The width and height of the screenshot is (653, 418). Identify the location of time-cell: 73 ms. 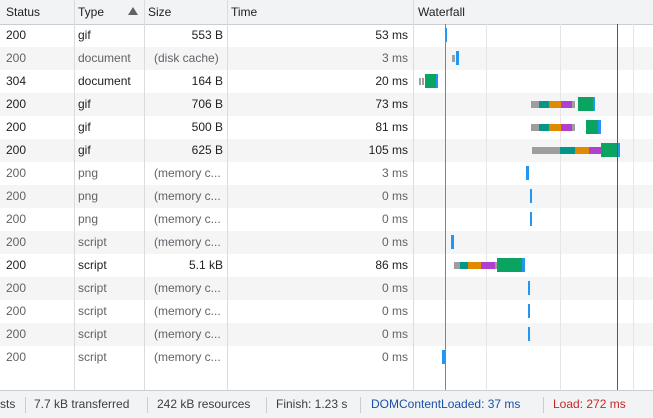
(391, 104).